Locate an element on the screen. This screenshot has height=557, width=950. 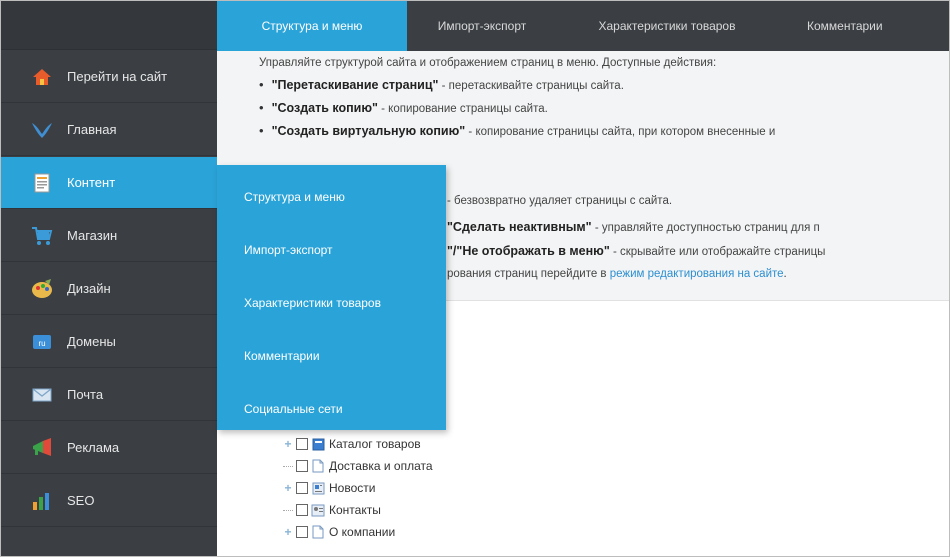
tree-item-catalog: + Каталог товаров is located at coordinates (352, 444).